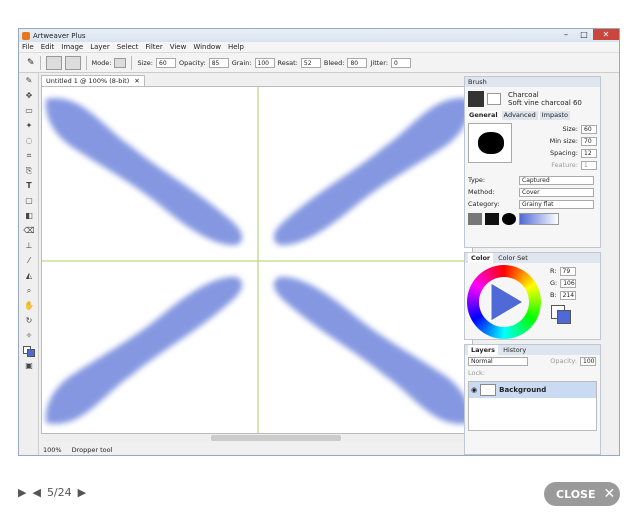  What do you see at coordinates (589, 165) in the screenshot?
I see `brush-feature-input: 1` at bounding box center [589, 165].